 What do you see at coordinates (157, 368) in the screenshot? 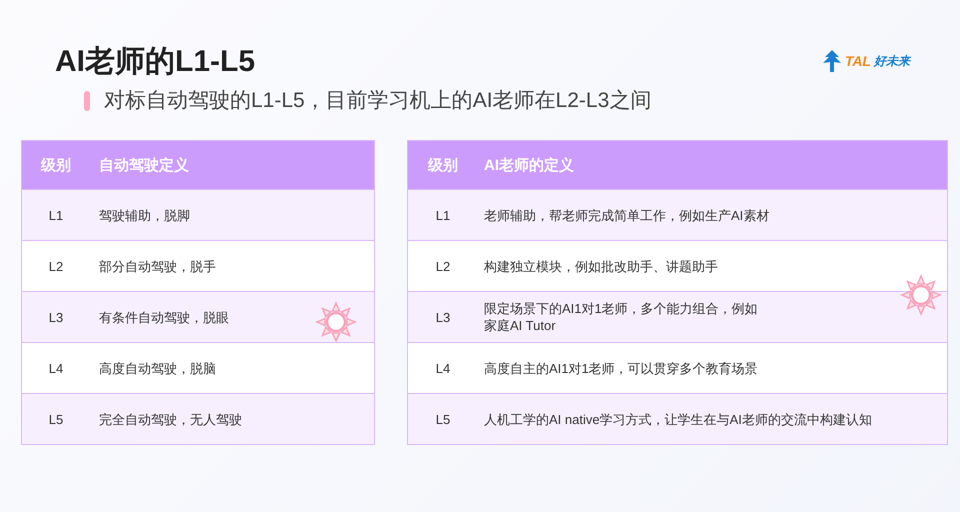
I see `table-cell-text: 高度自动驾驶，脱脑` at bounding box center [157, 368].